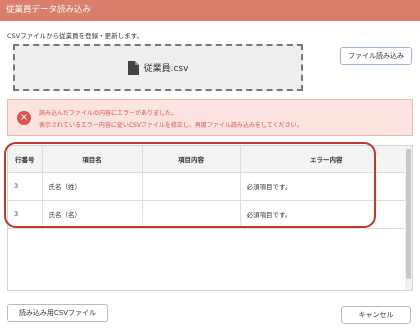  I want to click on table-row: 3 氏名（名） 必須項目です。, so click(210, 214).